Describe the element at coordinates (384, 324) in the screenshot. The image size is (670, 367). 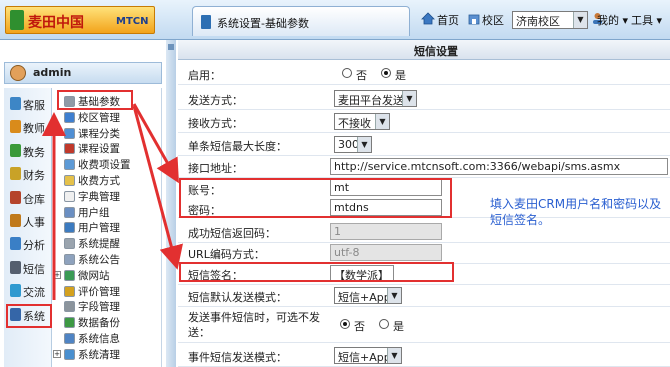
I see `send-on-event-yes-radio` at that location.